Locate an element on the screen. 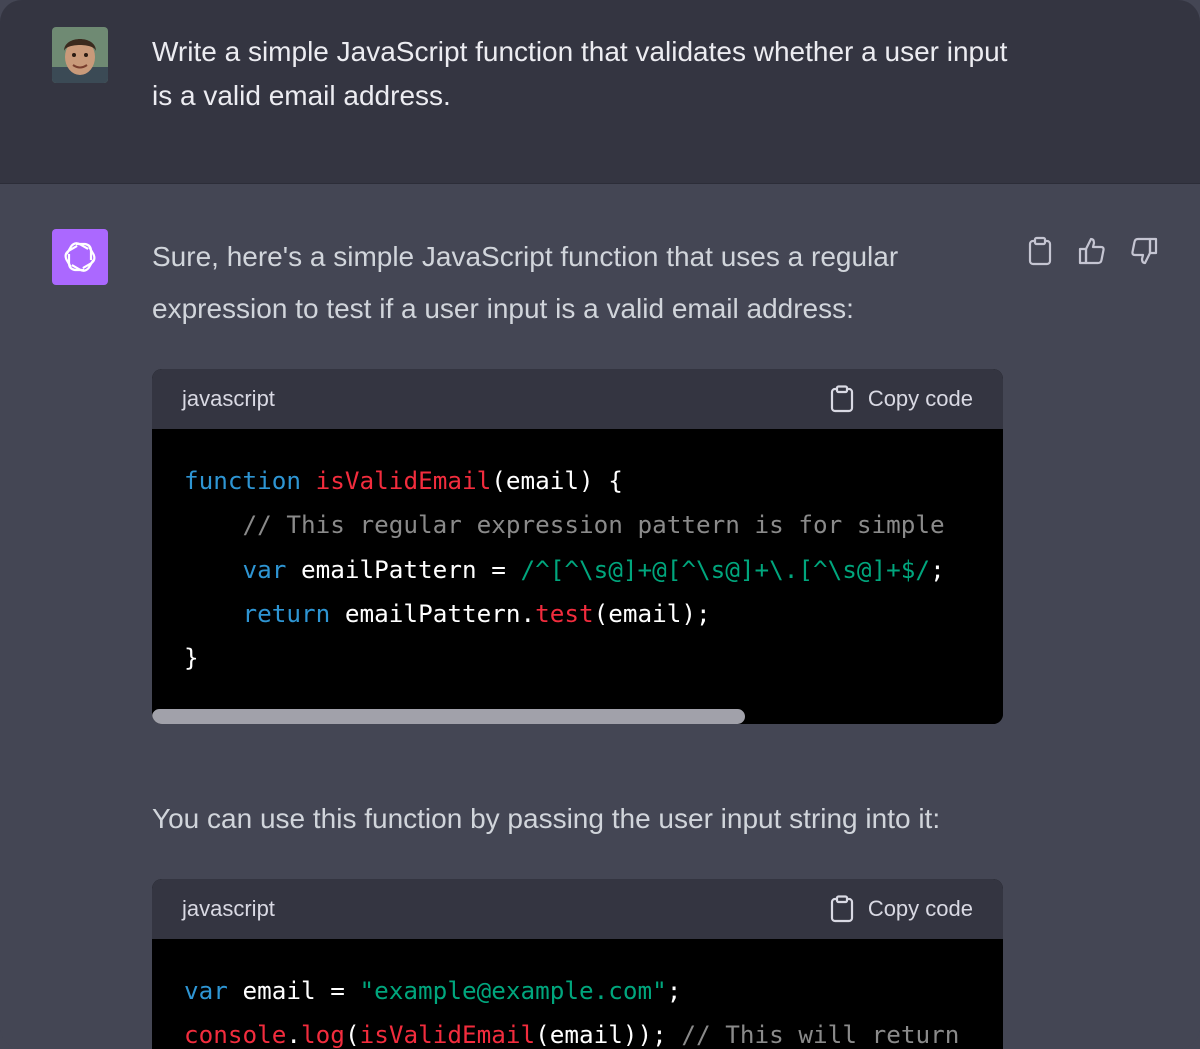  message-actions is located at coordinates (1092, 251).